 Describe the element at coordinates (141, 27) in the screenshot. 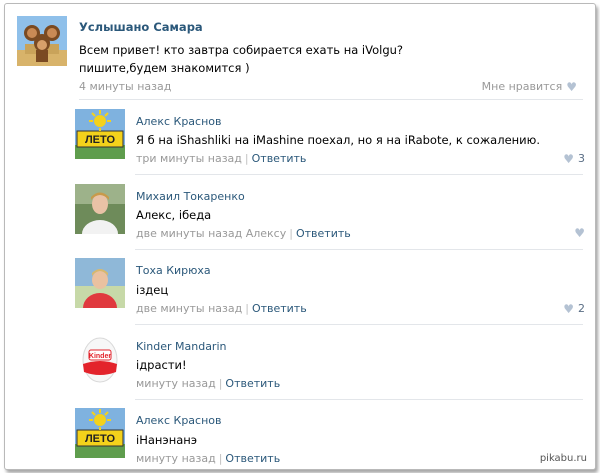

I see `post-author: Услышано Самара` at that location.